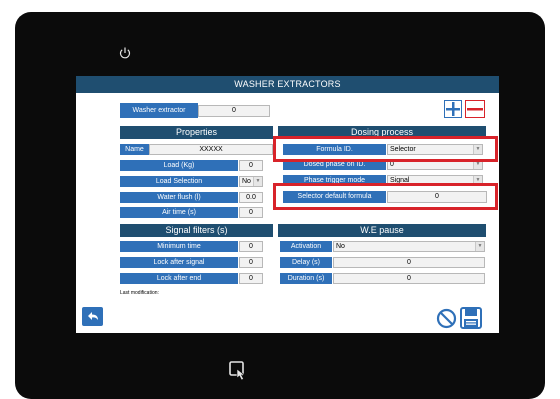 The height and width of the screenshot is (399, 560). What do you see at coordinates (340, 246) in the screenshot?
I see `activation-value: No` at bounding box center [340, 246].